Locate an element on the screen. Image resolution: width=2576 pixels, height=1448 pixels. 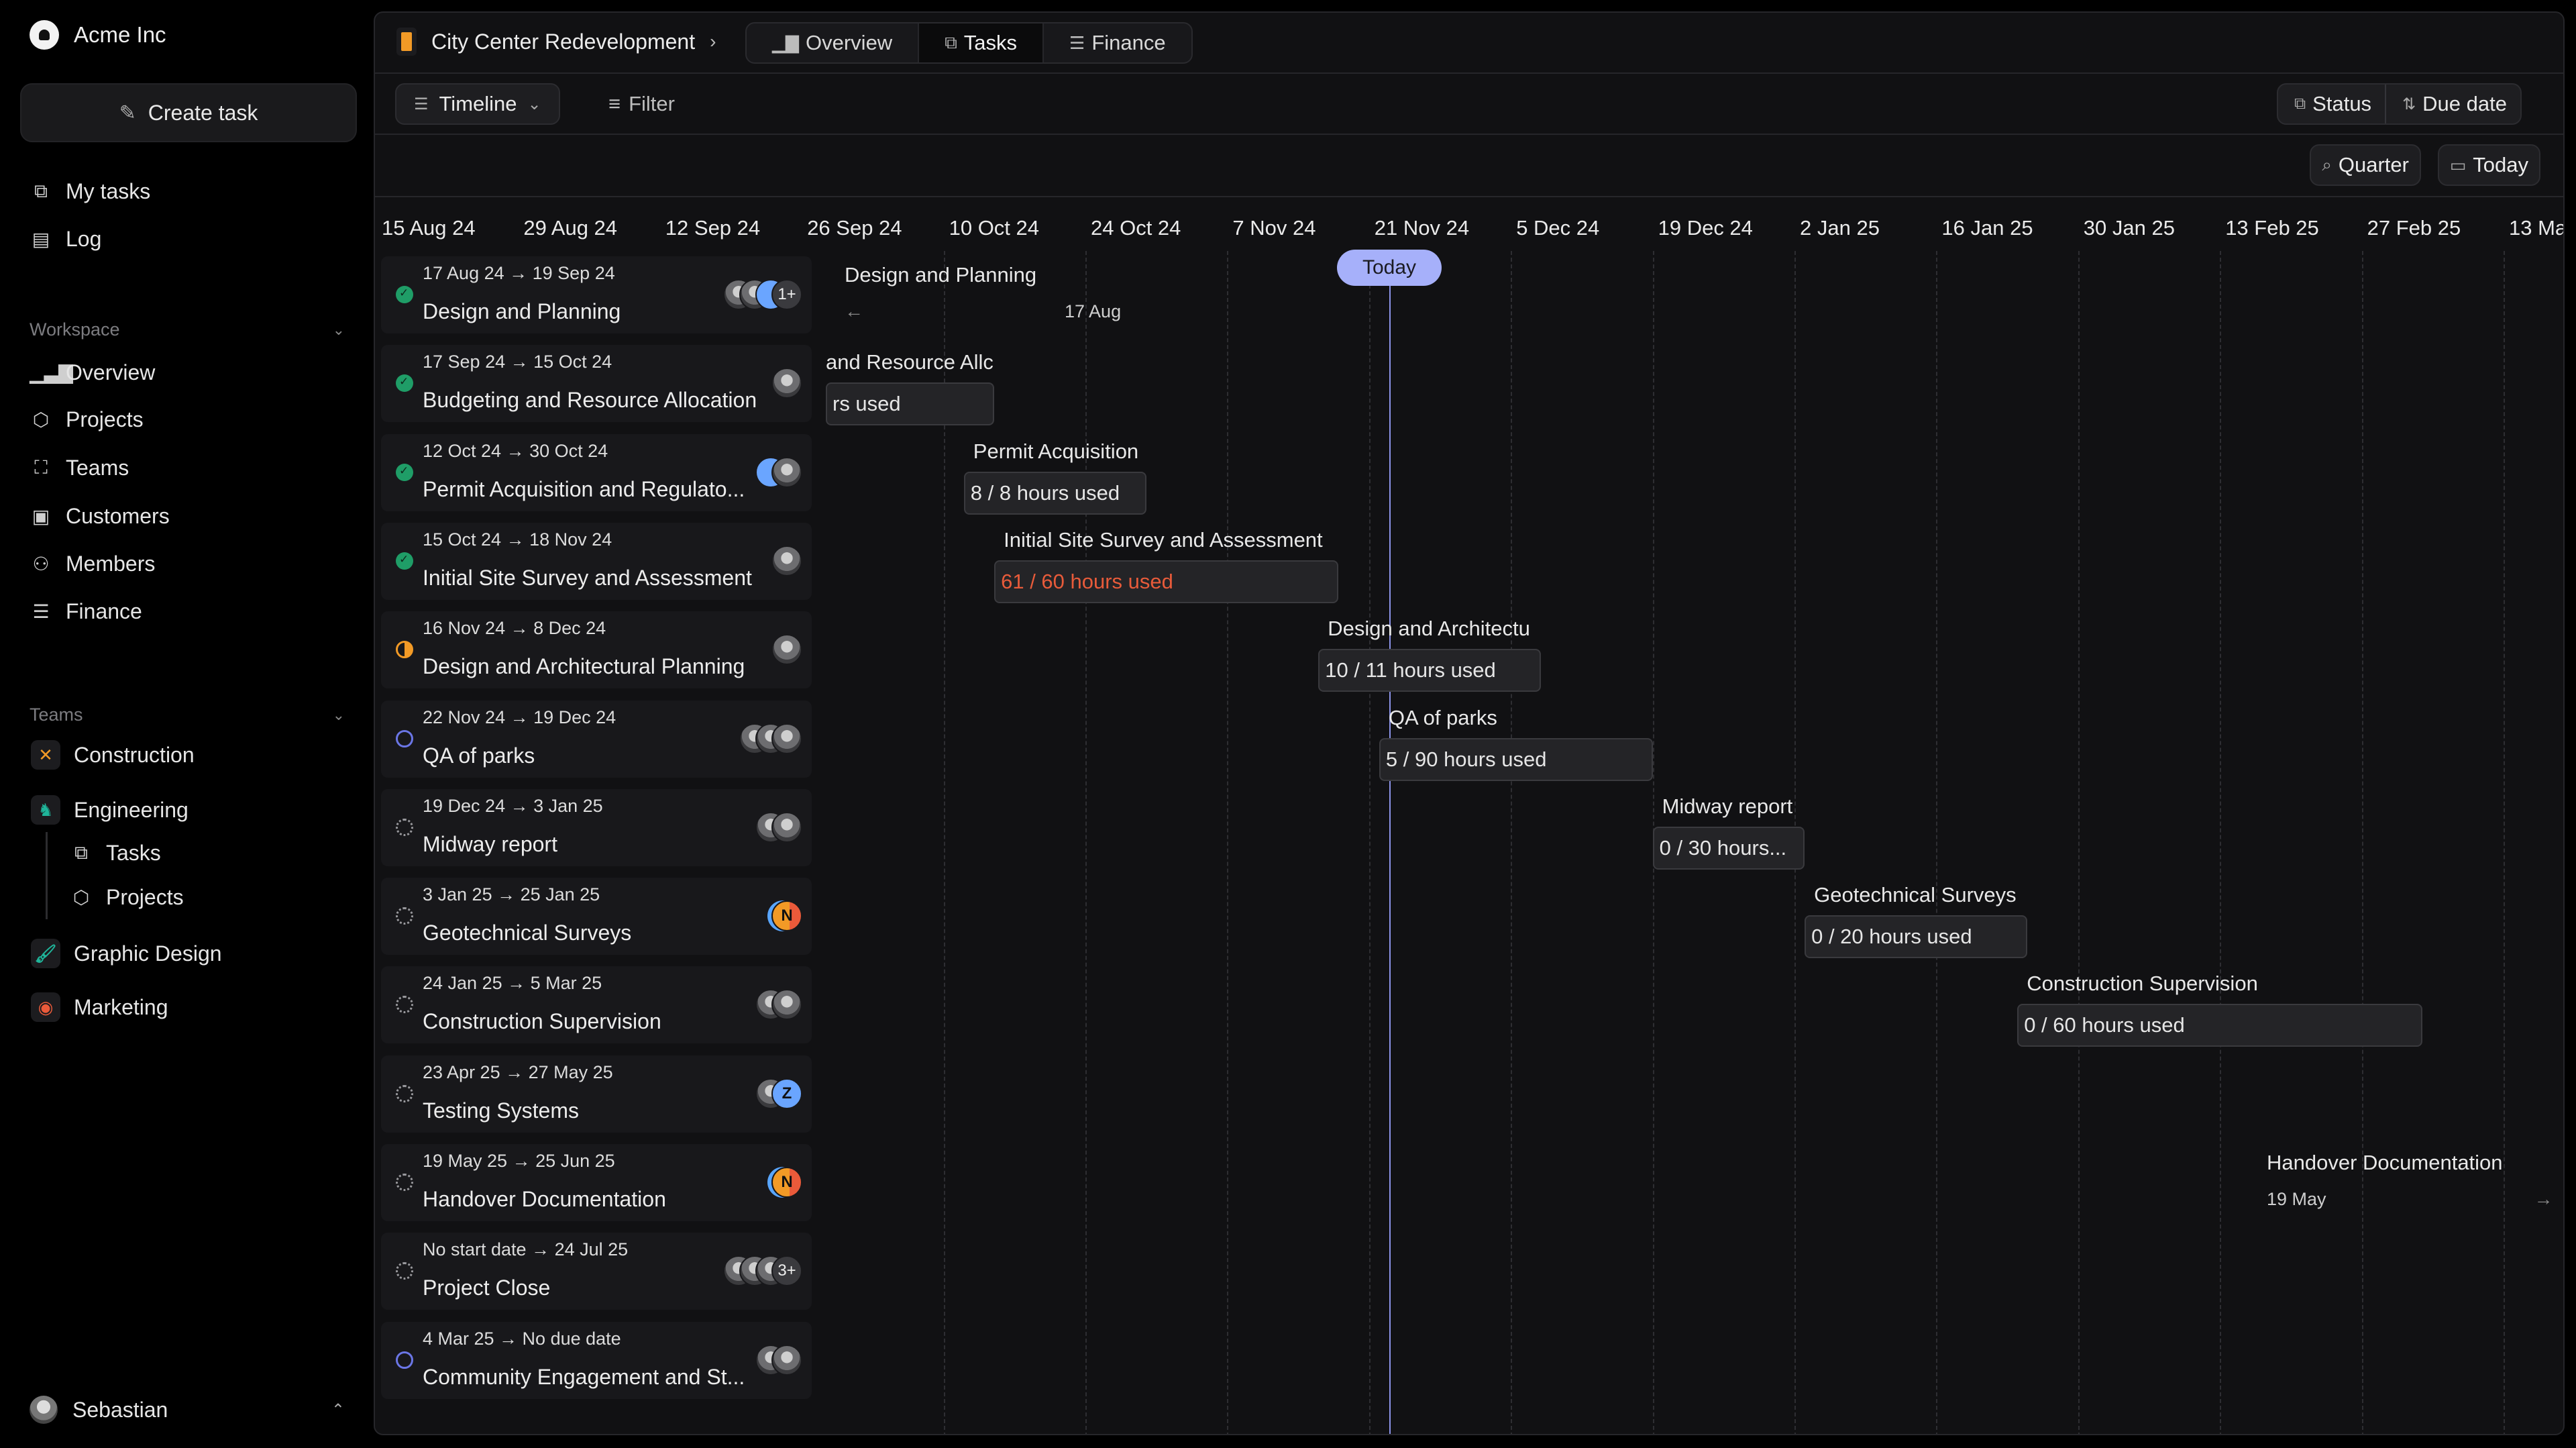
assignees: 1+ is located at coordinates (762, 294).